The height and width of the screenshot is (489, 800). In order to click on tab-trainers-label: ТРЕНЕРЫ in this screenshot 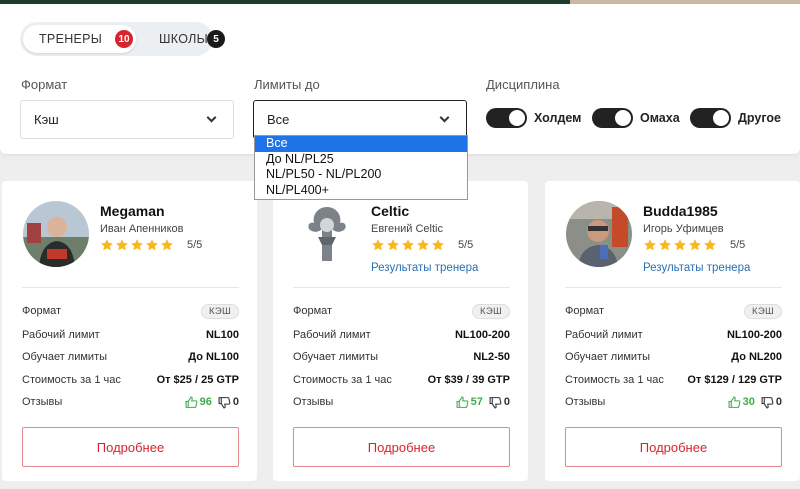, I will do `click(71, 39)`.